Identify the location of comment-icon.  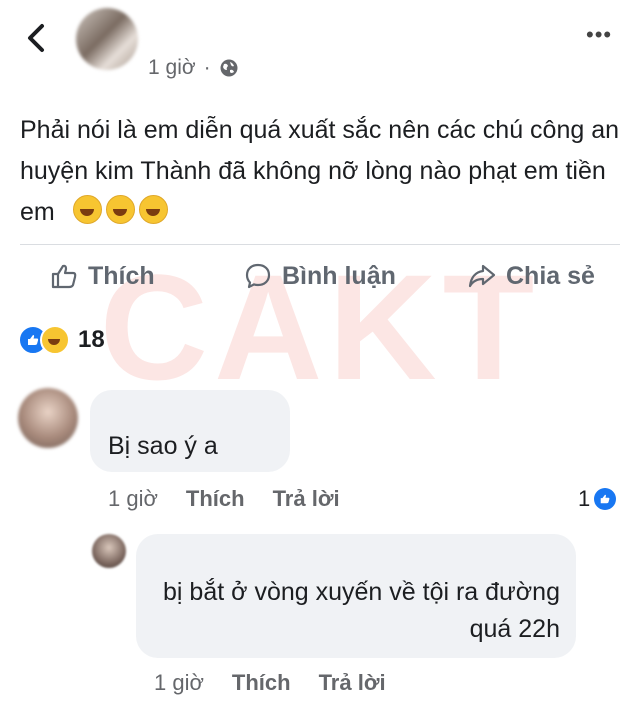
(258, 276).